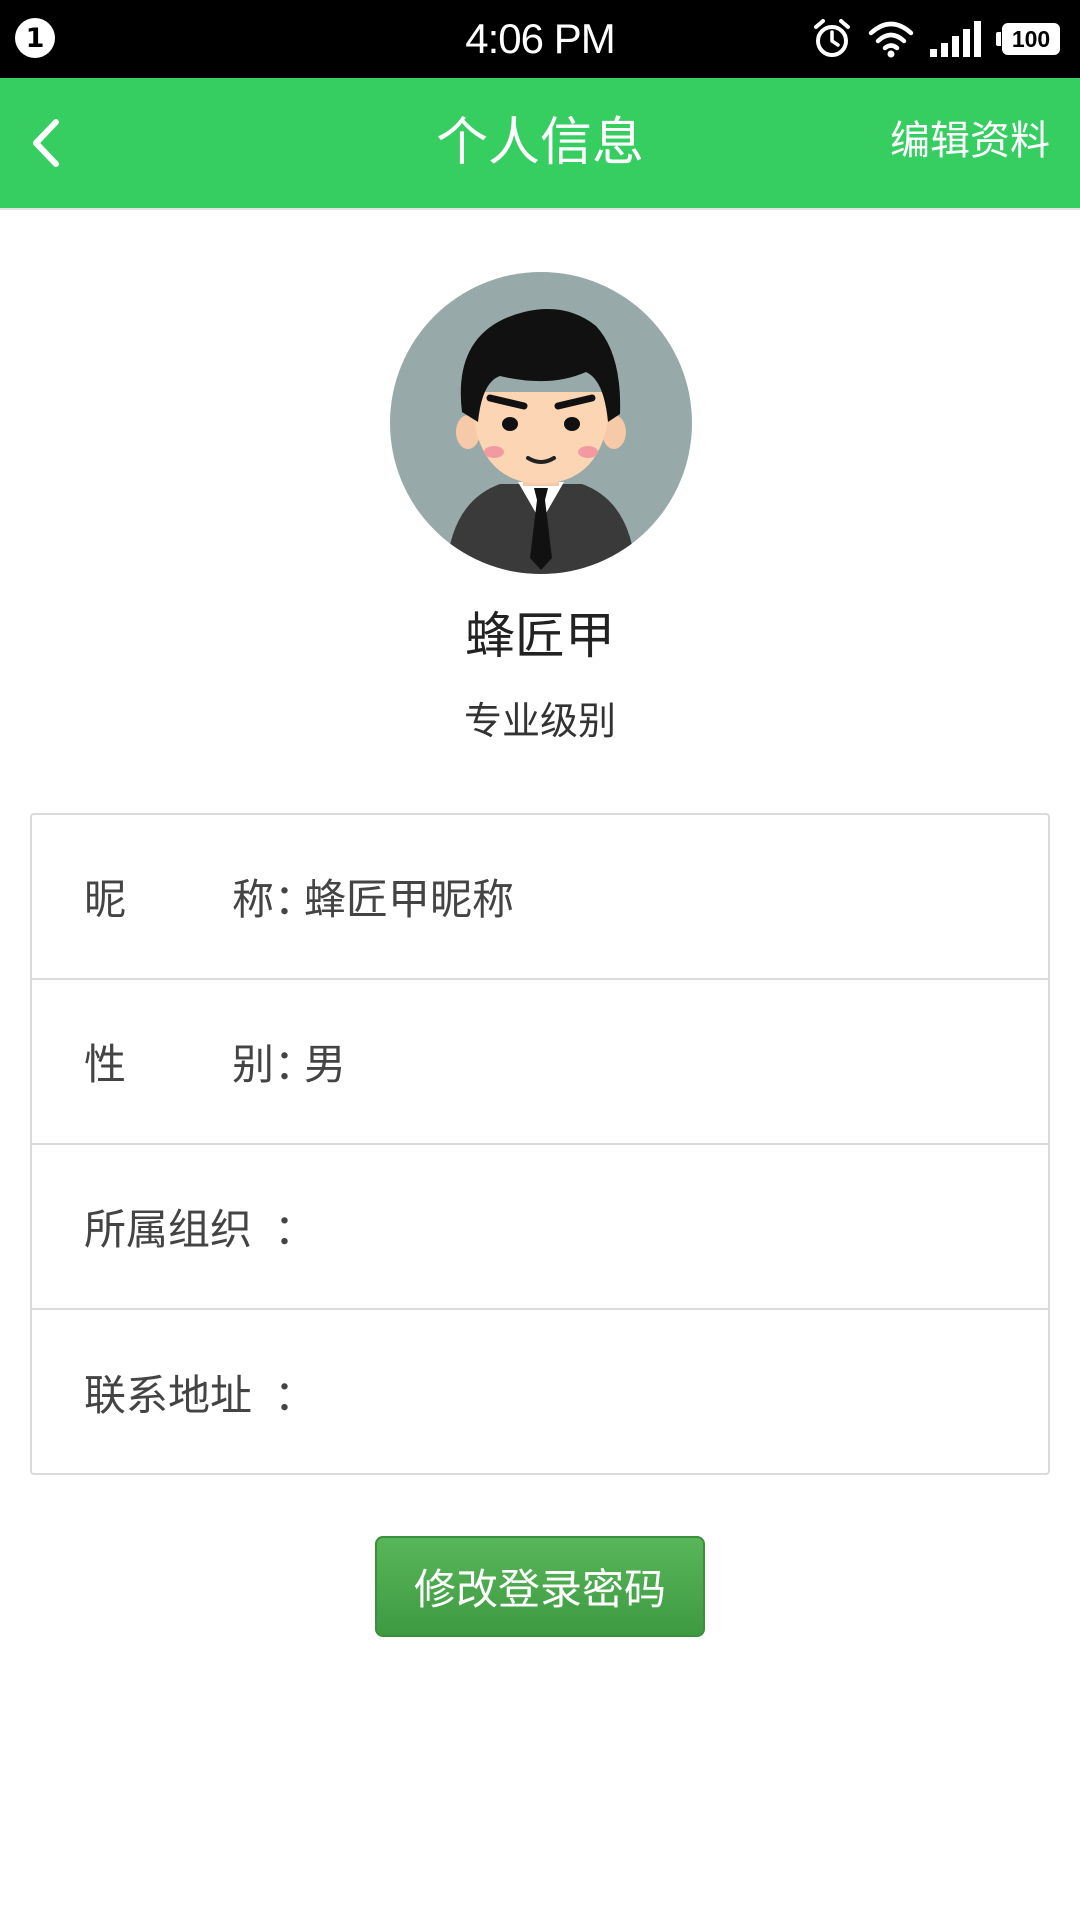 The height and width of the screenshot is (1920, 1080). I want to click on label-part: 称, so click(252, 899).